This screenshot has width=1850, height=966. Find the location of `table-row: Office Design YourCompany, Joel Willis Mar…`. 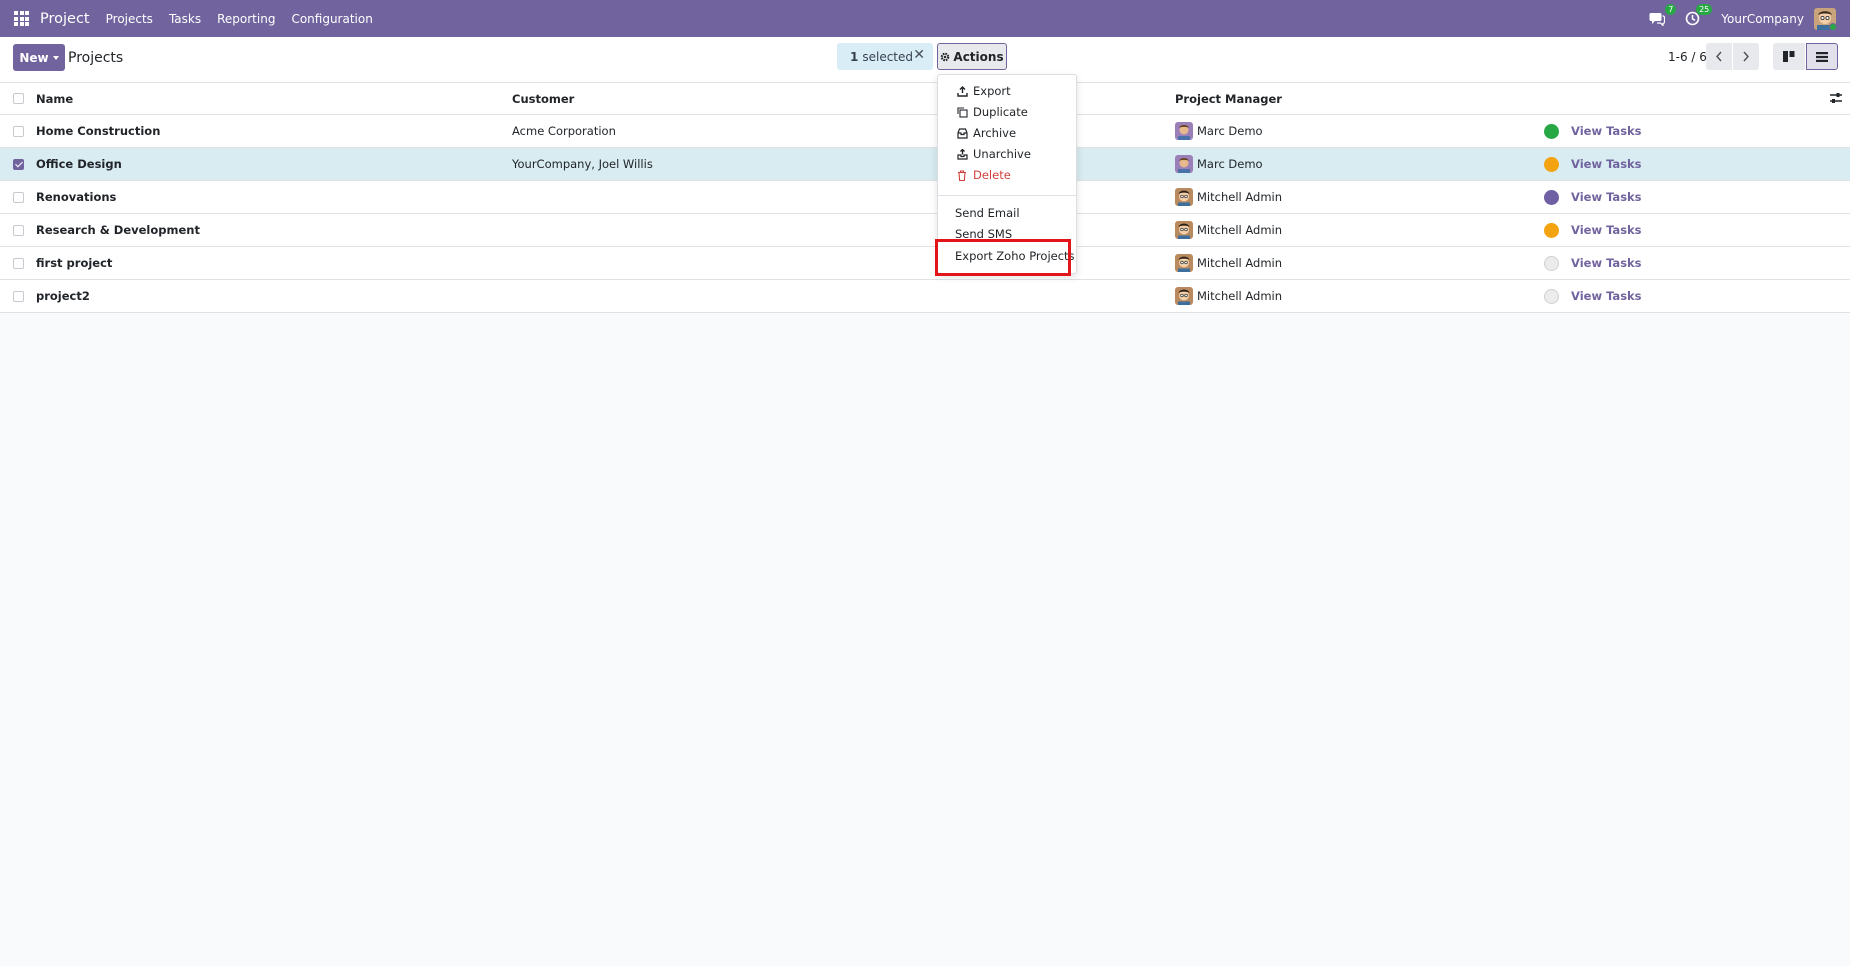

table-row: Office Design YourCompany, Joel Willis Mar… is located at coordinates (925, 164).